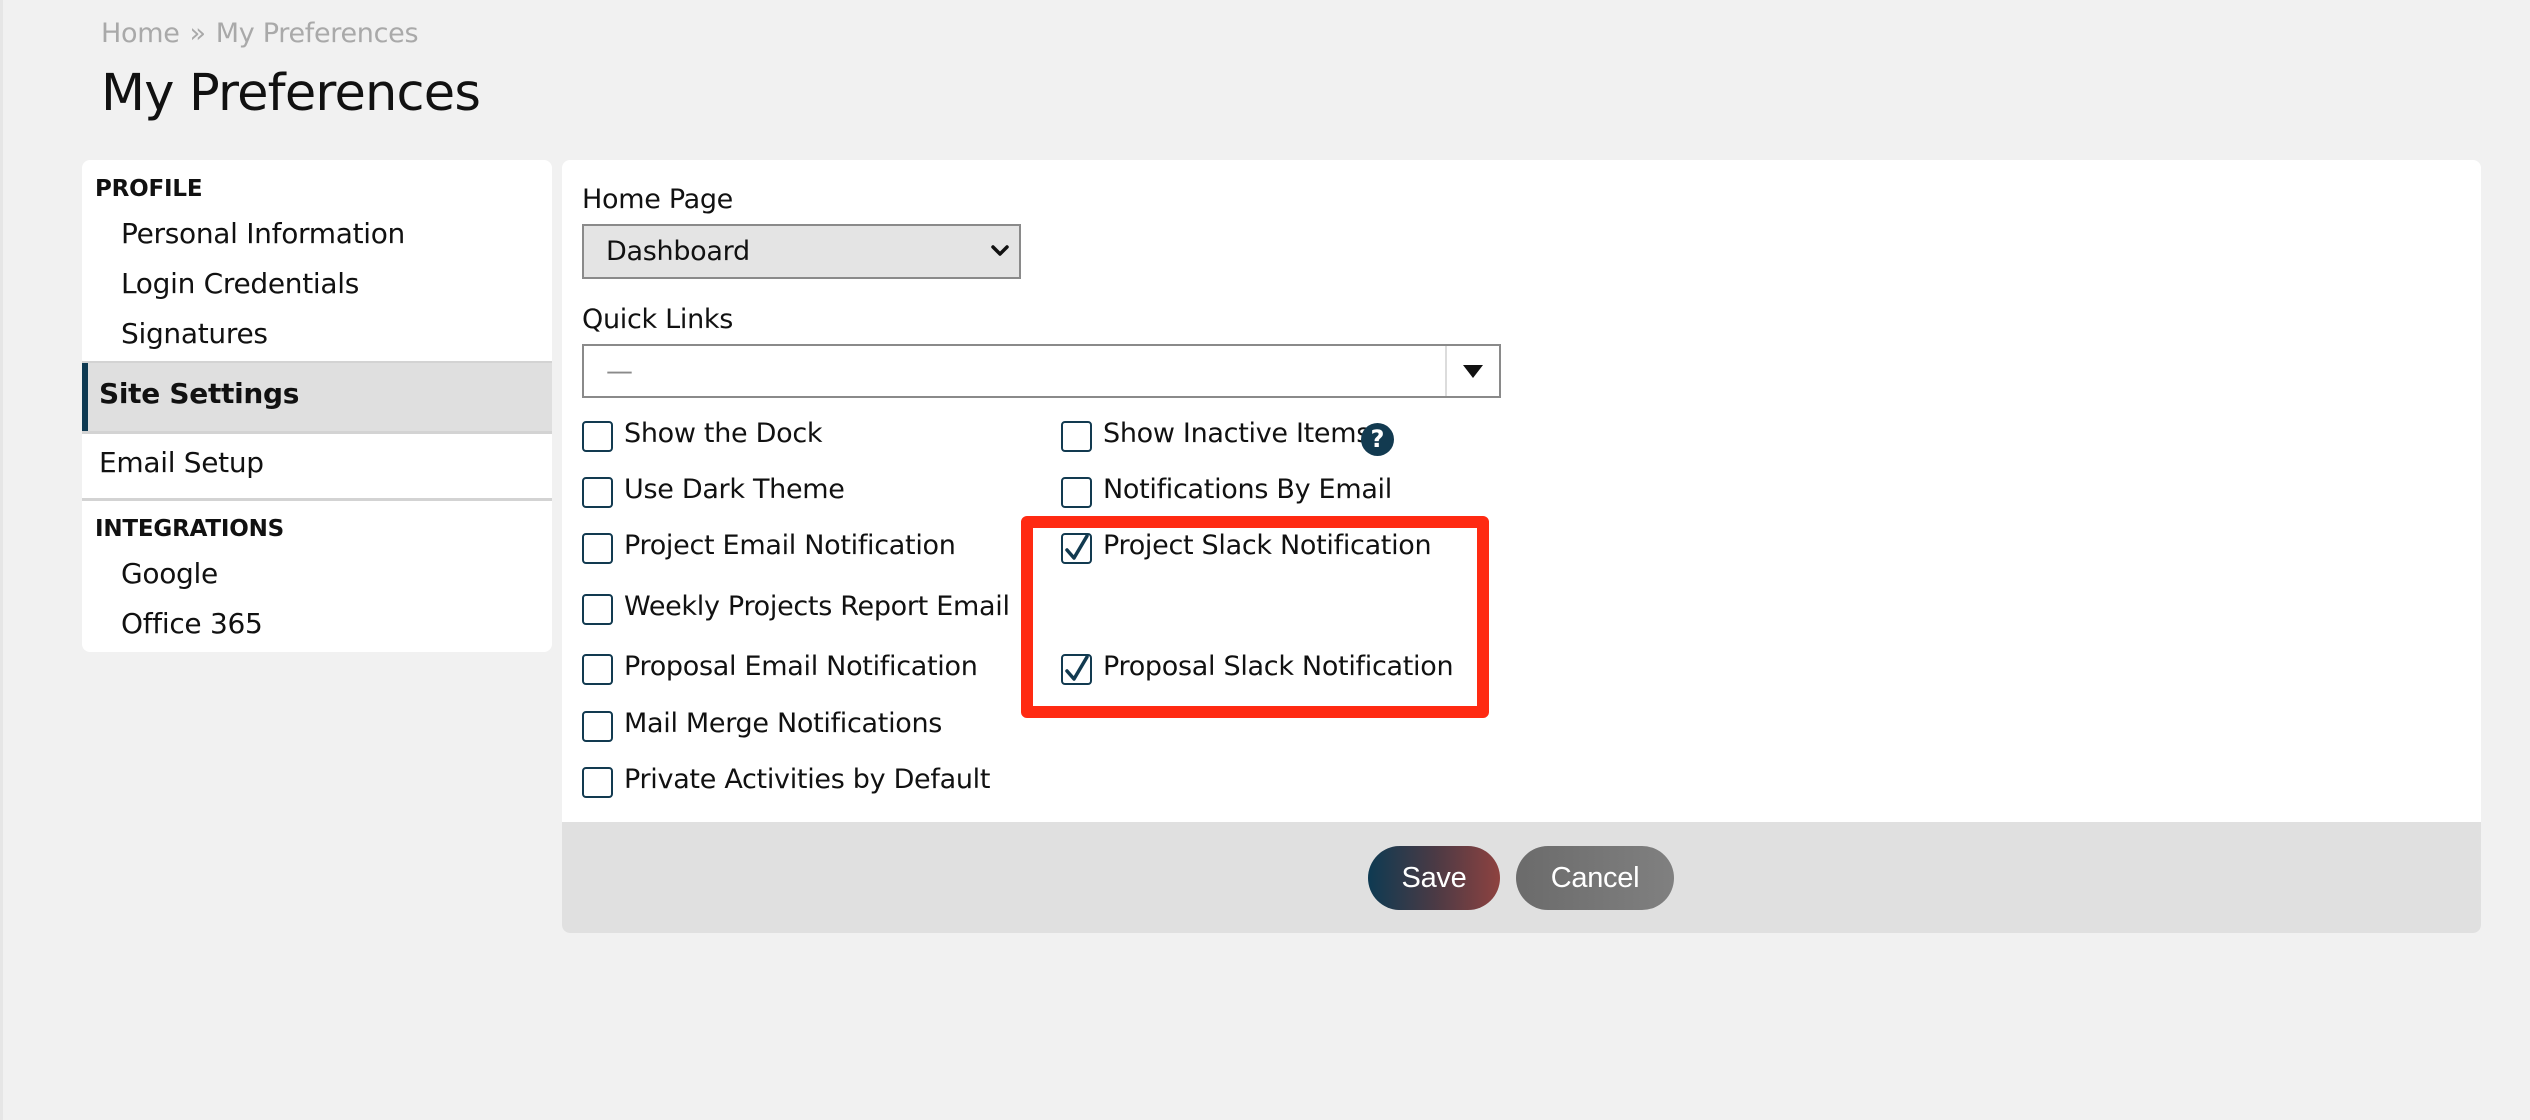 The image size is (2530, 1120). Describe the element at coordinates (817, 606) in the screenshot. I see `checkbox-label: Weekly Projects Report Email` at that location.